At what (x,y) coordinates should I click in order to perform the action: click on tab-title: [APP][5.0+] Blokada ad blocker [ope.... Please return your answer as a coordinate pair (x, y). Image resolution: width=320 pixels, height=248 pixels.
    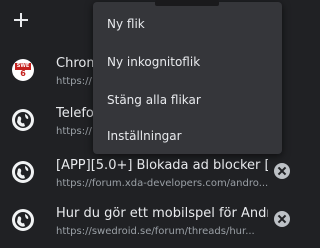
    Looking at the image, I should click on (162, 165).